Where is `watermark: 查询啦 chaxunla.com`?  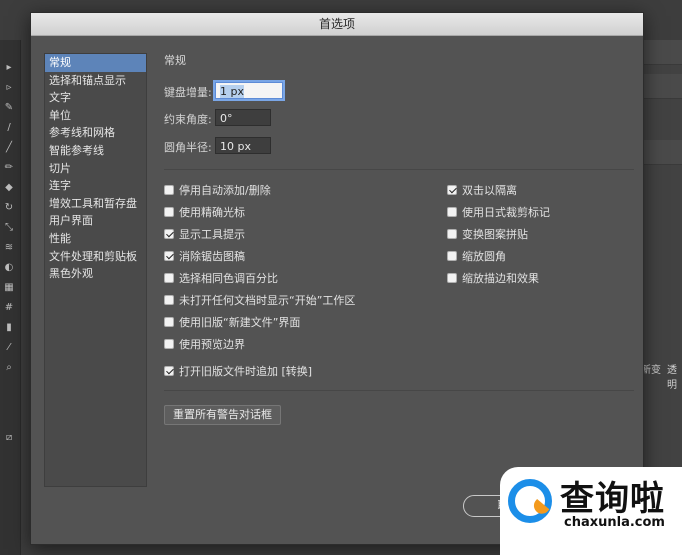 watermark: 查询啦 chaxunla.com is located at coordinates (591, 511).